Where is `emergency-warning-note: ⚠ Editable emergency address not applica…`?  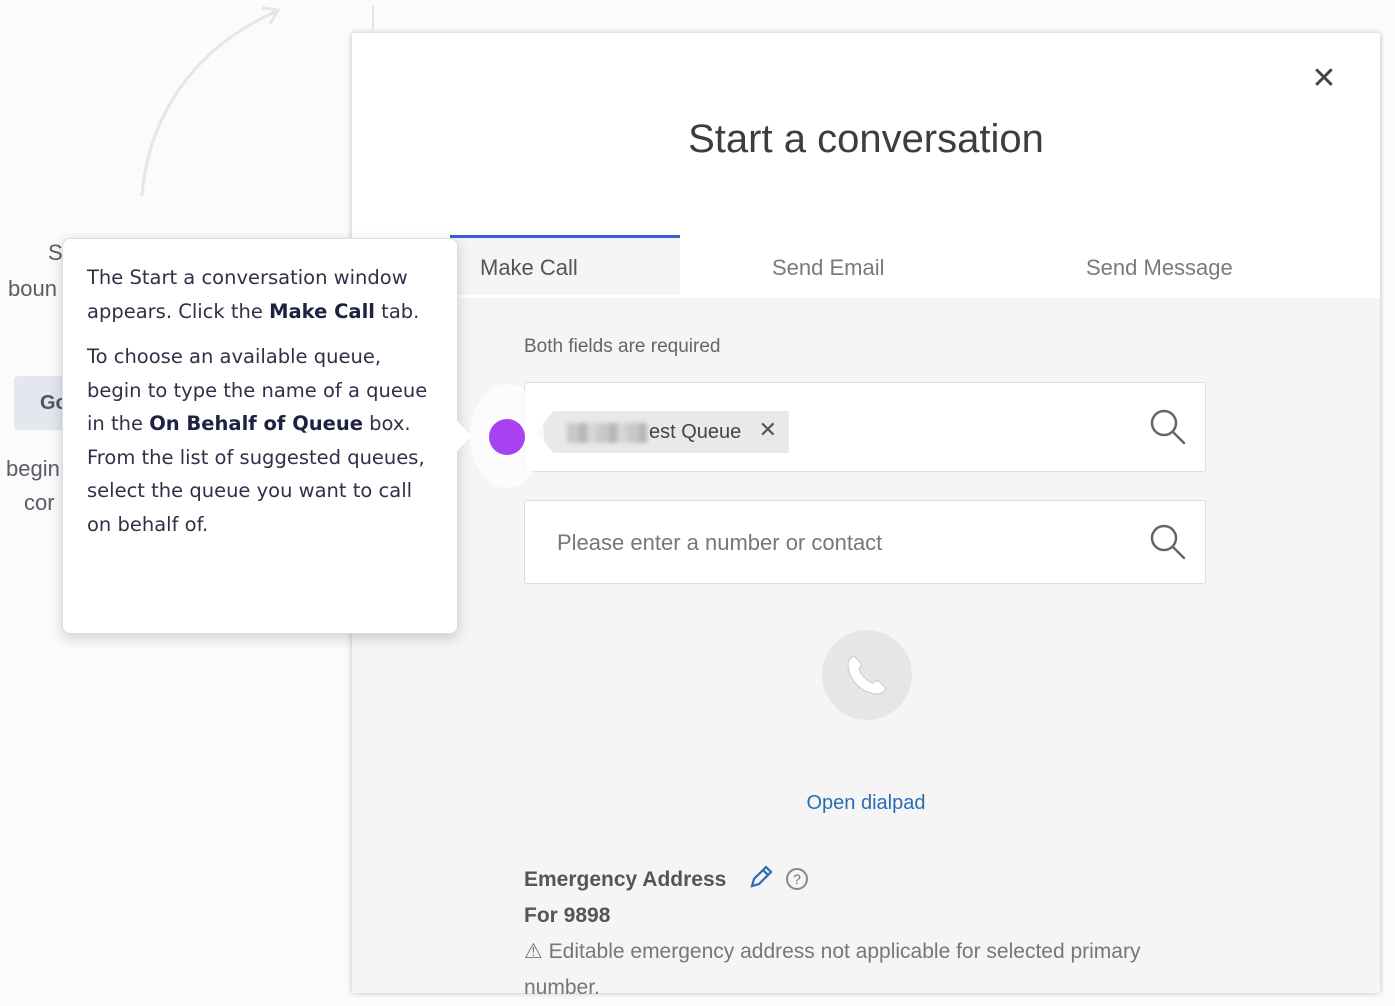 emergency-warning-note: ⚠ Editable emergency address not applica… is located at coordinates (832, 969).